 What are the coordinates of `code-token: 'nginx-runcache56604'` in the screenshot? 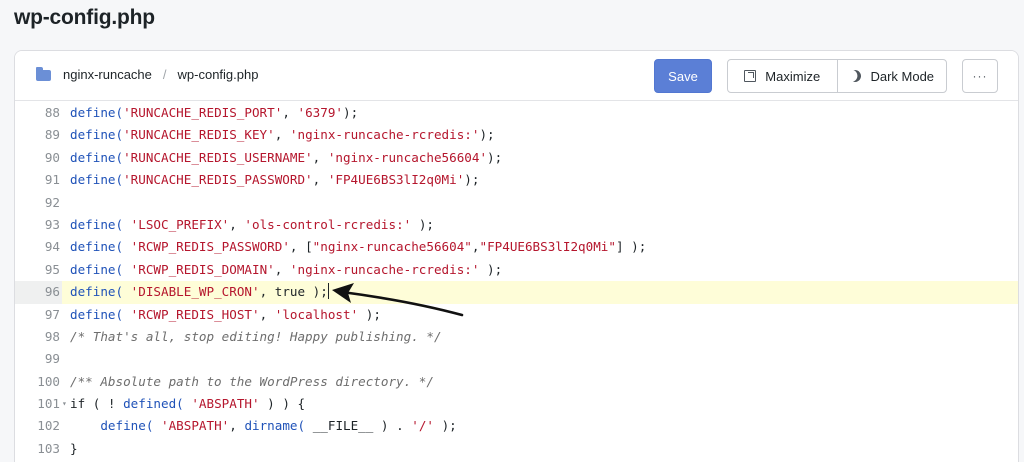 It's located at (407, 157).